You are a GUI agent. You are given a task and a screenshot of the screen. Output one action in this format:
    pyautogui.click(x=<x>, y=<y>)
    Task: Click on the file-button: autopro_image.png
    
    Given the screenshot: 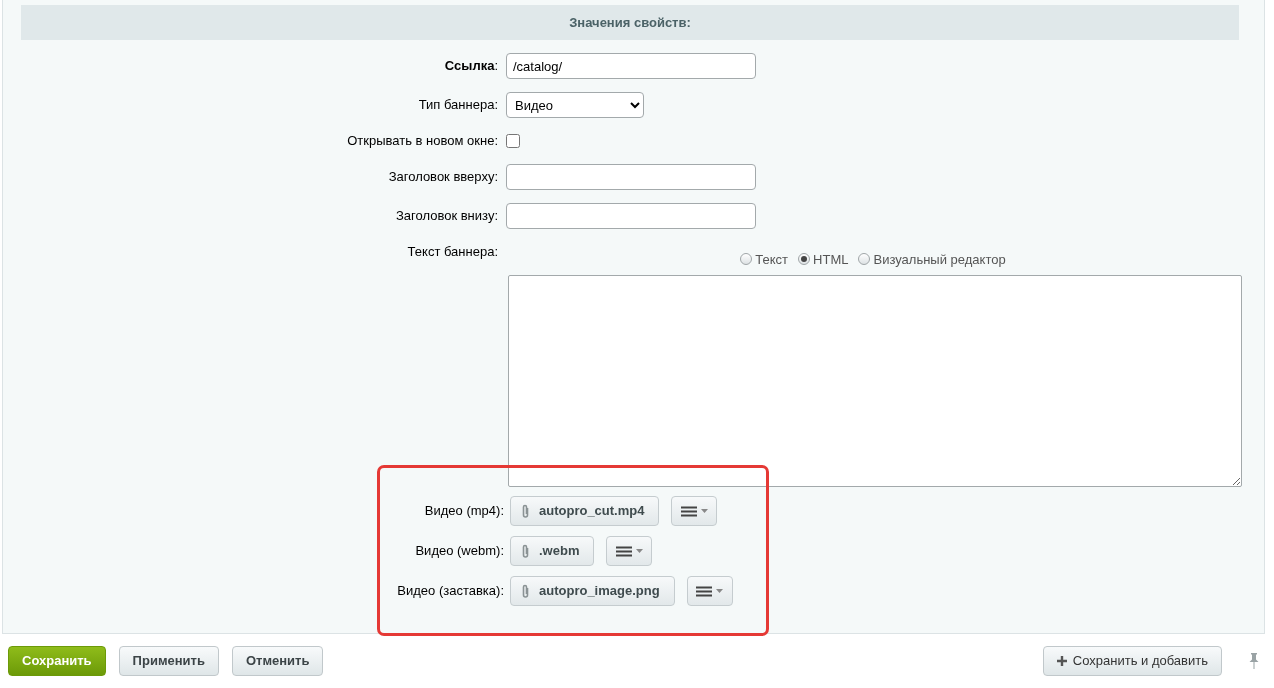 What is the action you would take?
    pyautogui.click(x=592, y=591)
    